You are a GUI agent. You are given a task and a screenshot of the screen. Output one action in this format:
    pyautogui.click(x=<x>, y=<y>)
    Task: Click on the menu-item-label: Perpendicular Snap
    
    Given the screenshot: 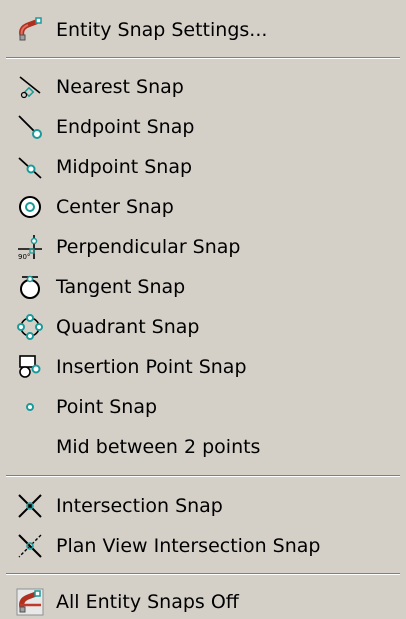 What is the action you would take?
    pyautogui.click(x=148, y=247)
    